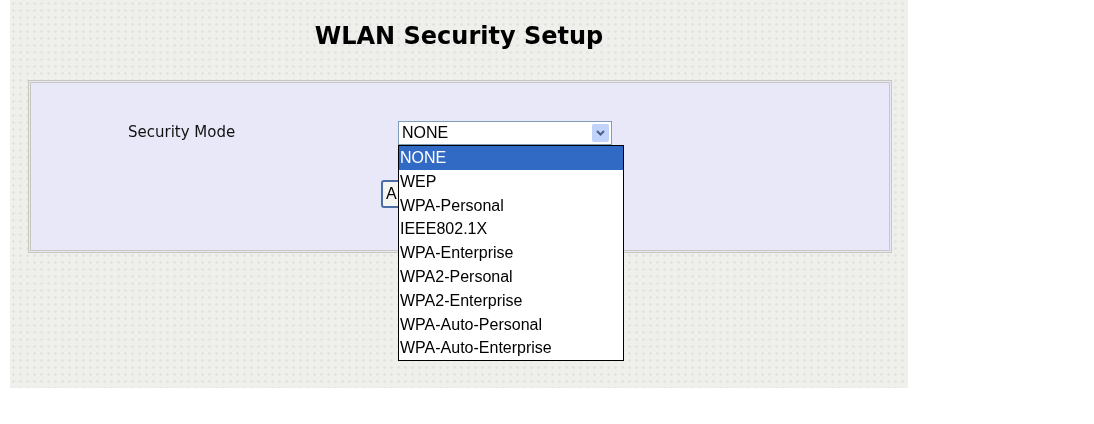  What do you see at coordinates (511, 348) in the screenshot?
I see `dropdown-option: WPA-Auto-Enterprise` at bounding box center [511, 348].